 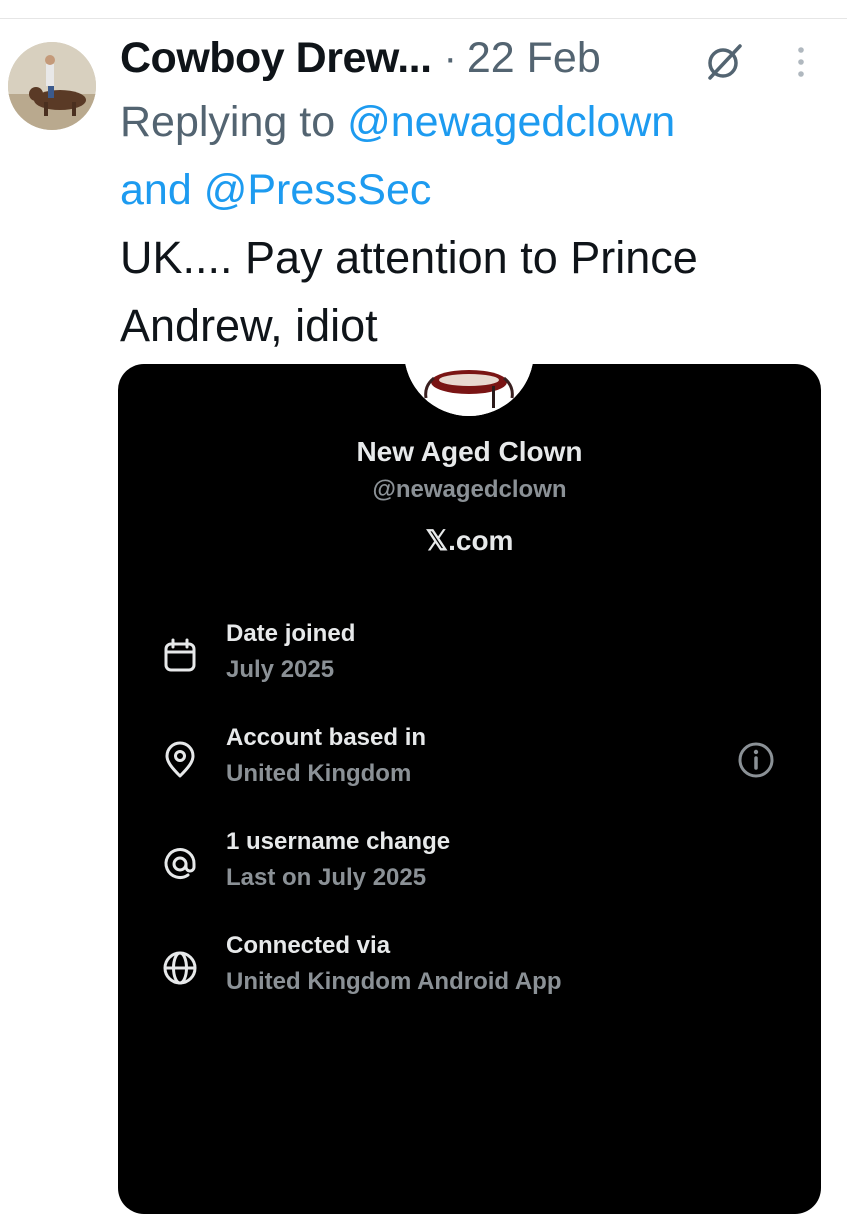 I want to click on grok-icon, so click(x=724, y=62).